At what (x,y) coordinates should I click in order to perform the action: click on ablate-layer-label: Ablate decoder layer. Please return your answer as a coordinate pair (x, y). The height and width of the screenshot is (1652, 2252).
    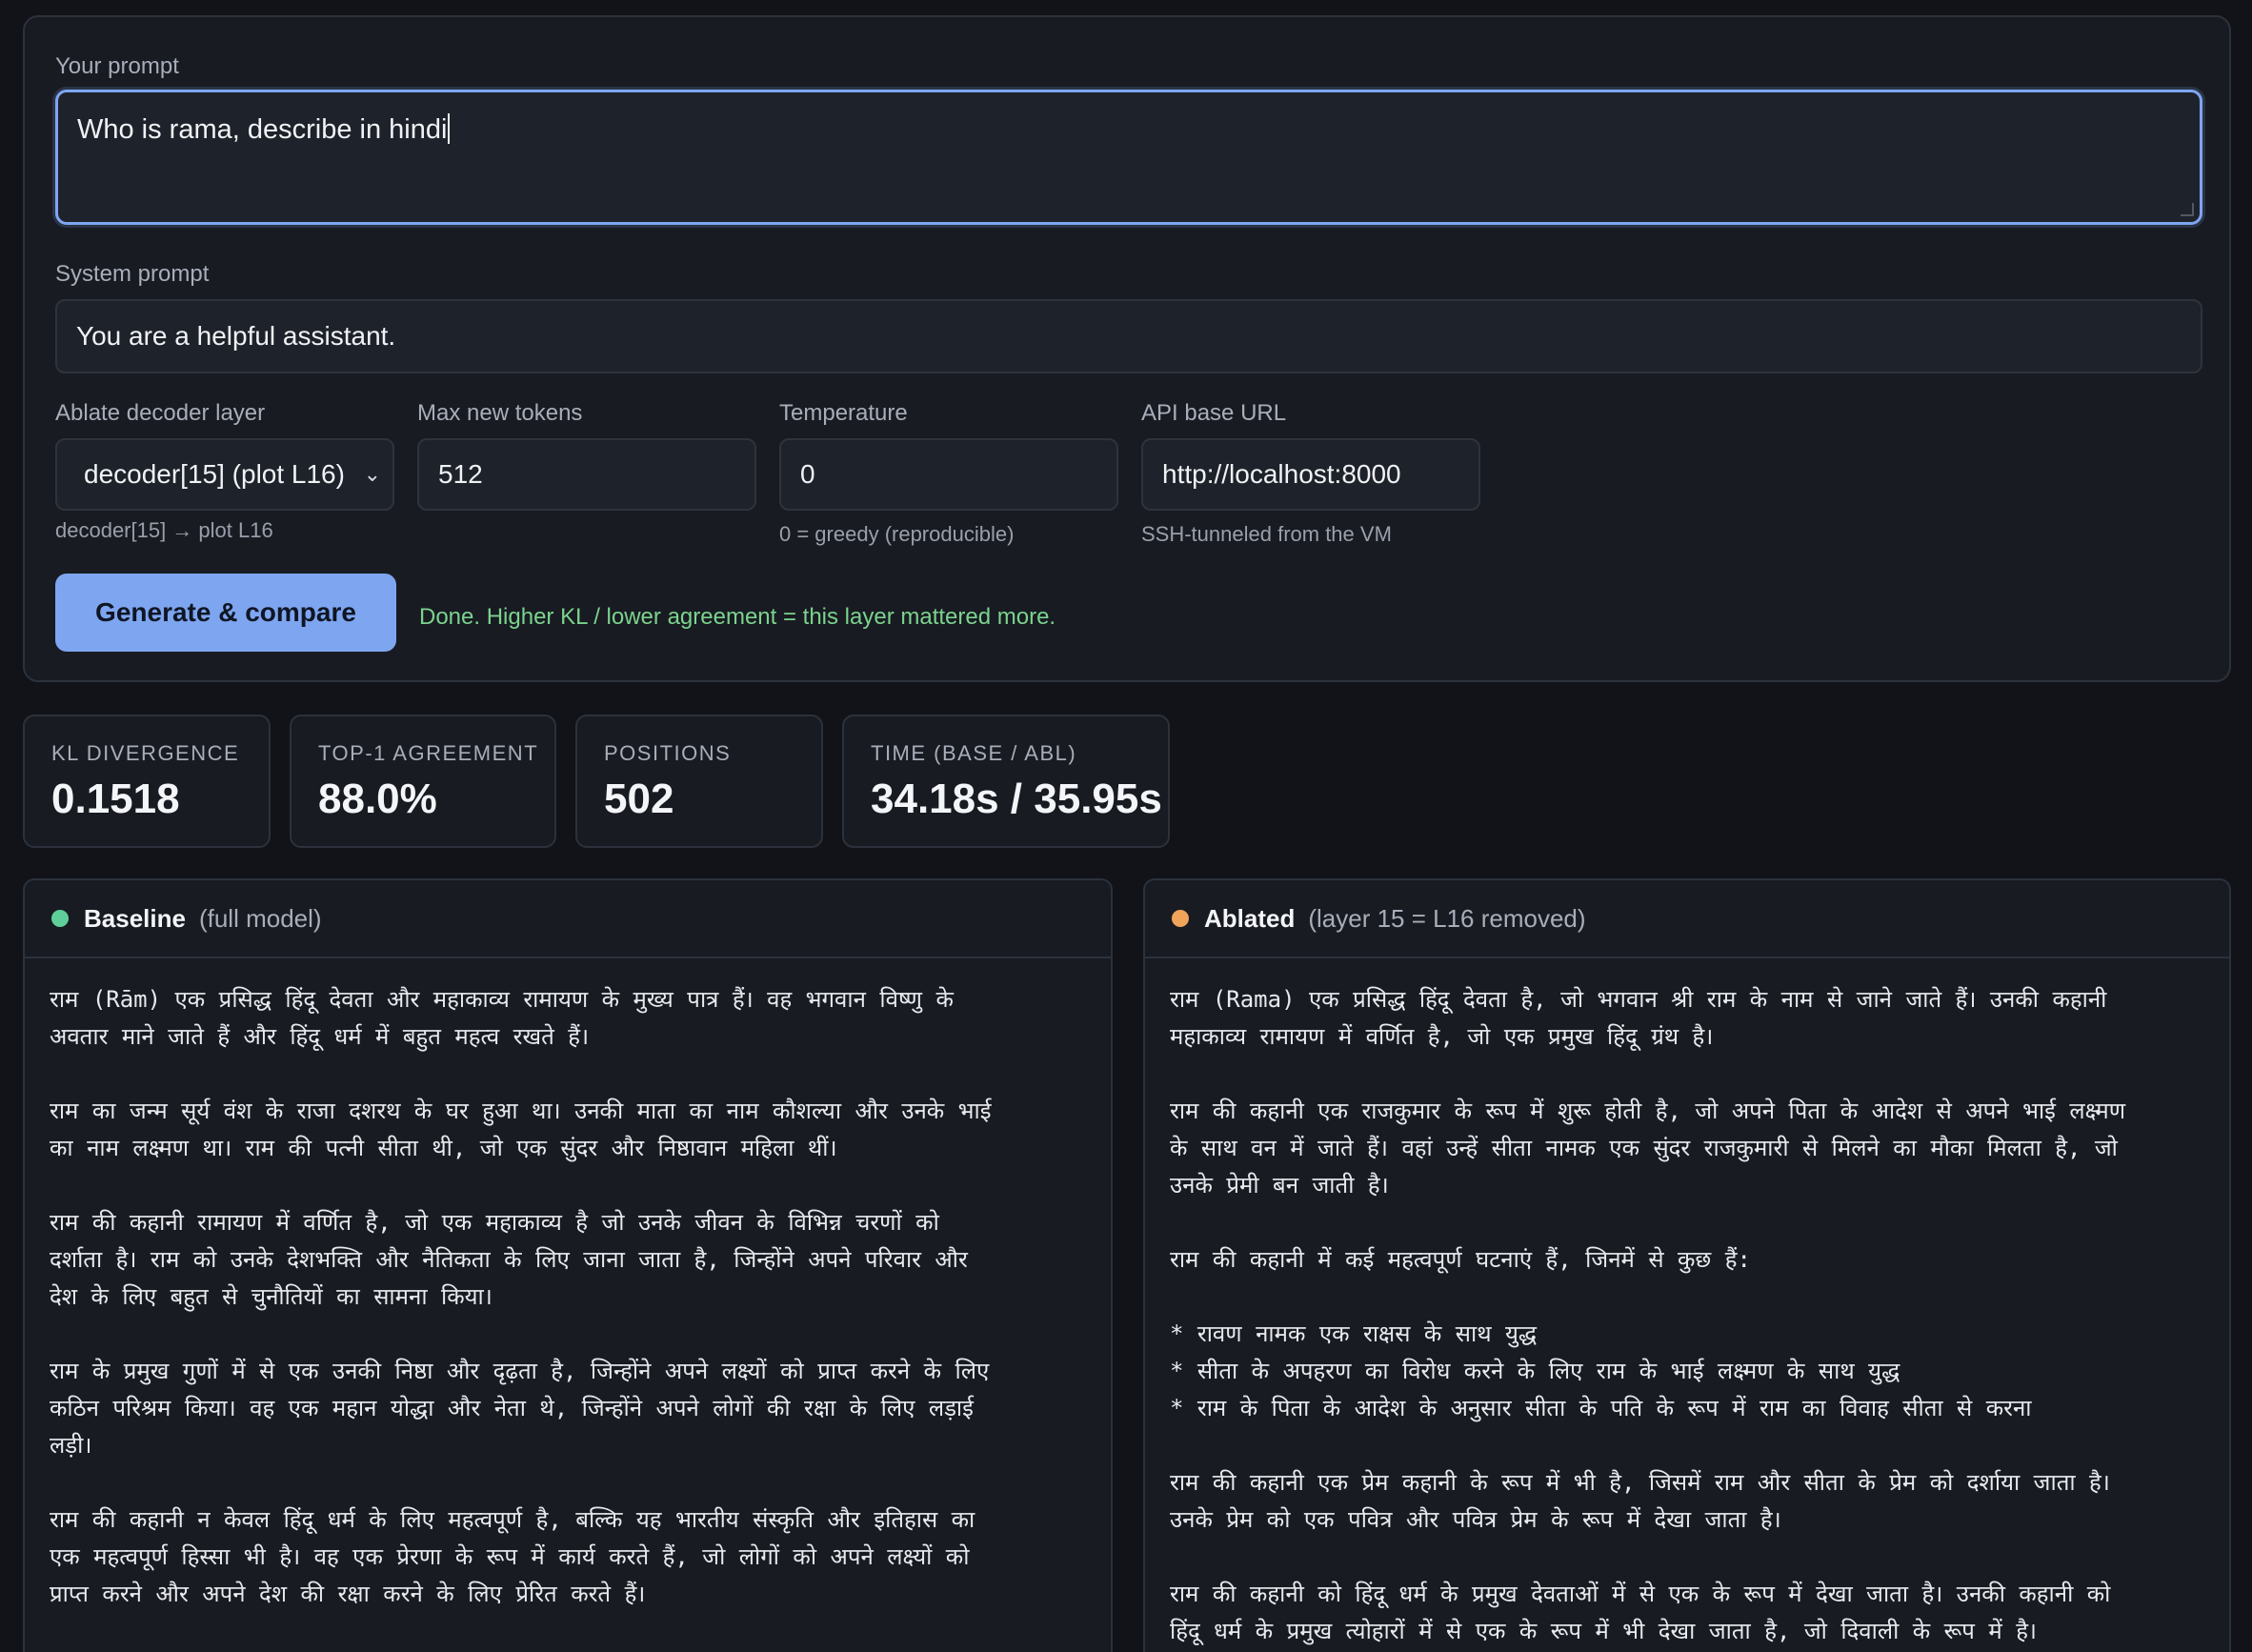
    Looking at the image, I should click on (160, 413).